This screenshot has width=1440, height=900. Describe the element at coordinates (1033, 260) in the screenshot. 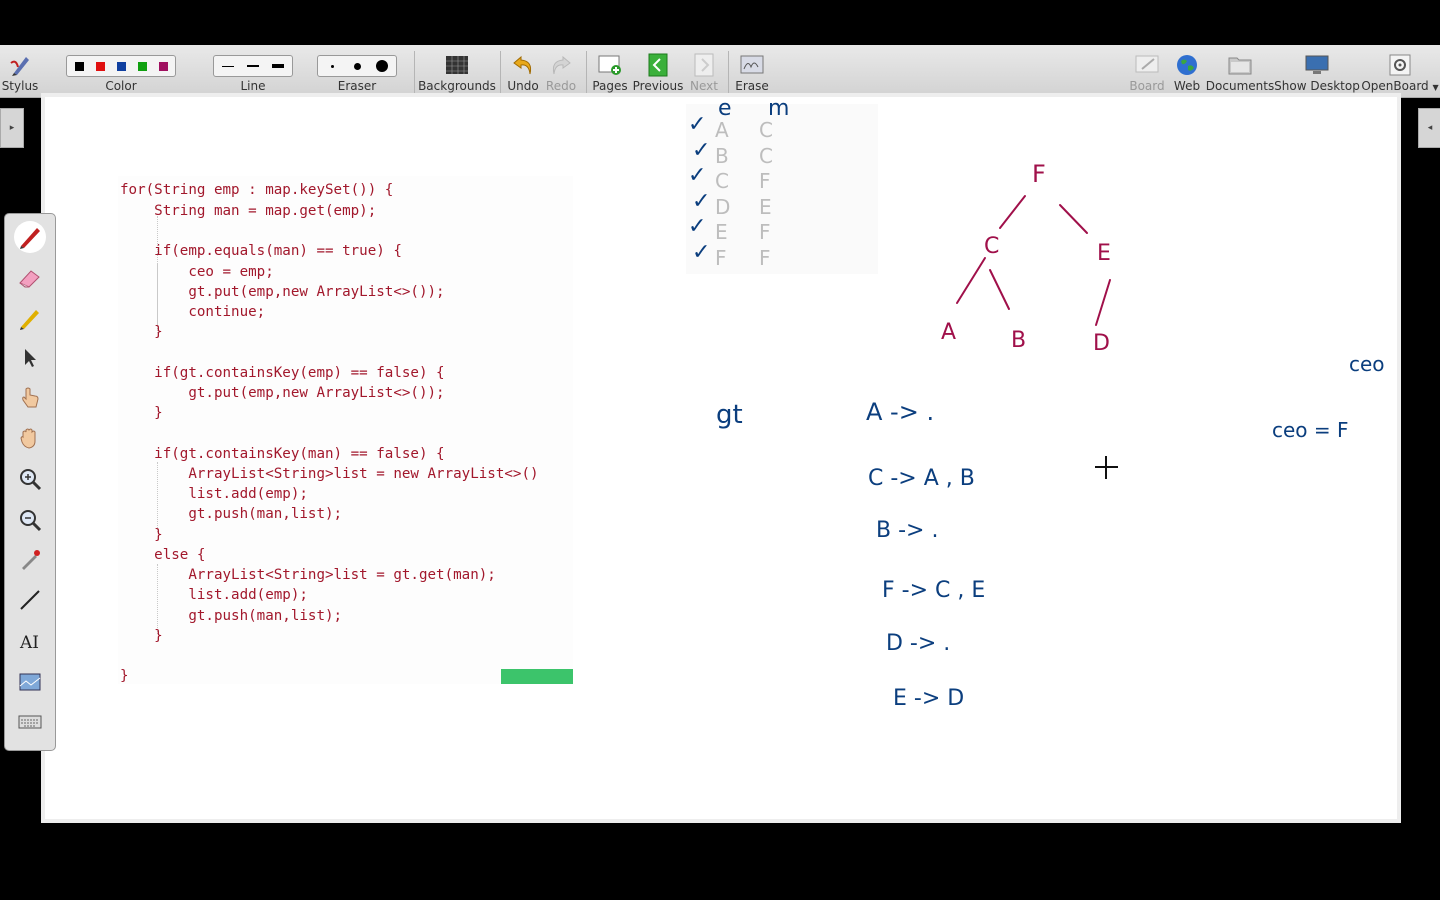

I see `tree-edges` at that location.